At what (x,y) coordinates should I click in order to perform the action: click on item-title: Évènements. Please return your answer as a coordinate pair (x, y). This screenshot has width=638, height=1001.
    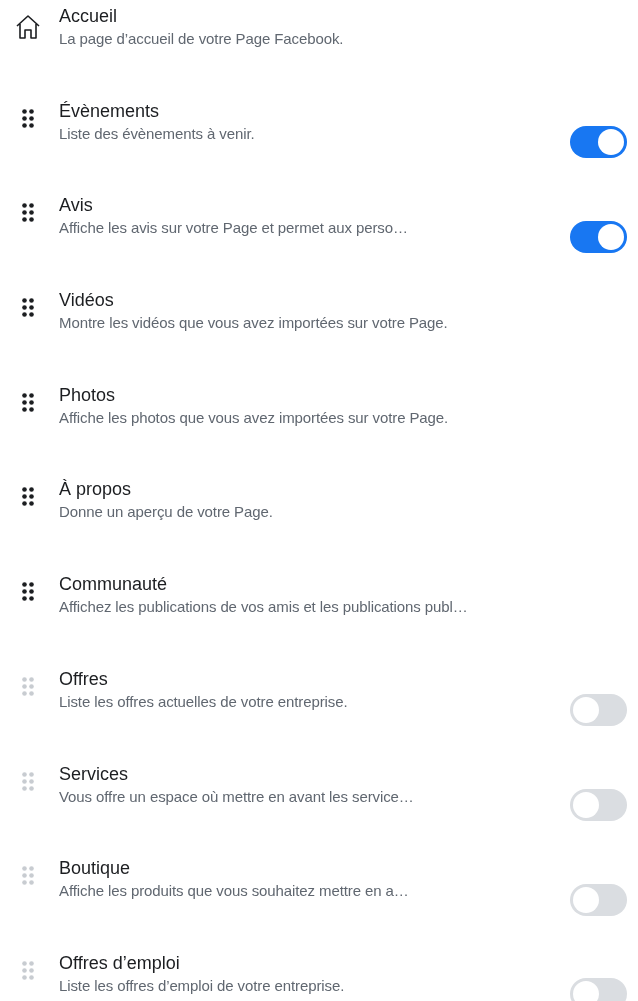
    Looking at the image, I should click on (109, 111).